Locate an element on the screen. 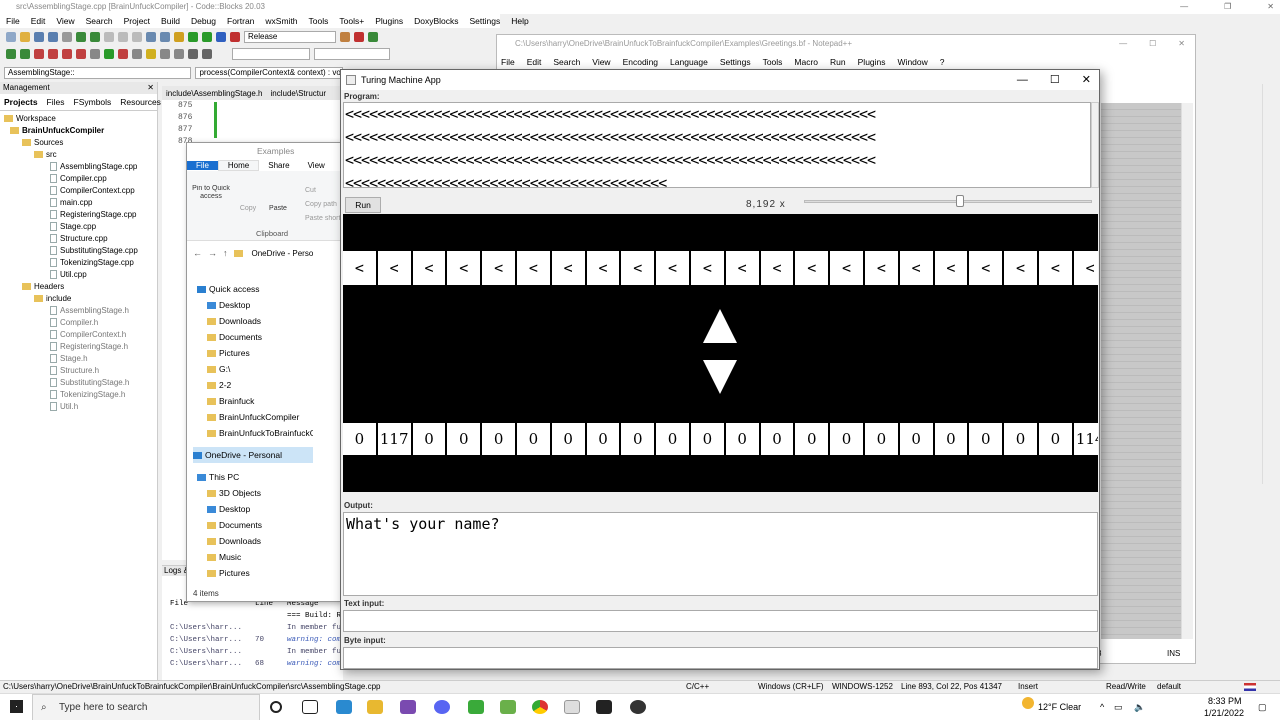 This screenshot has height=720, width=1280. run-icon is located at coordinates (193, 37).